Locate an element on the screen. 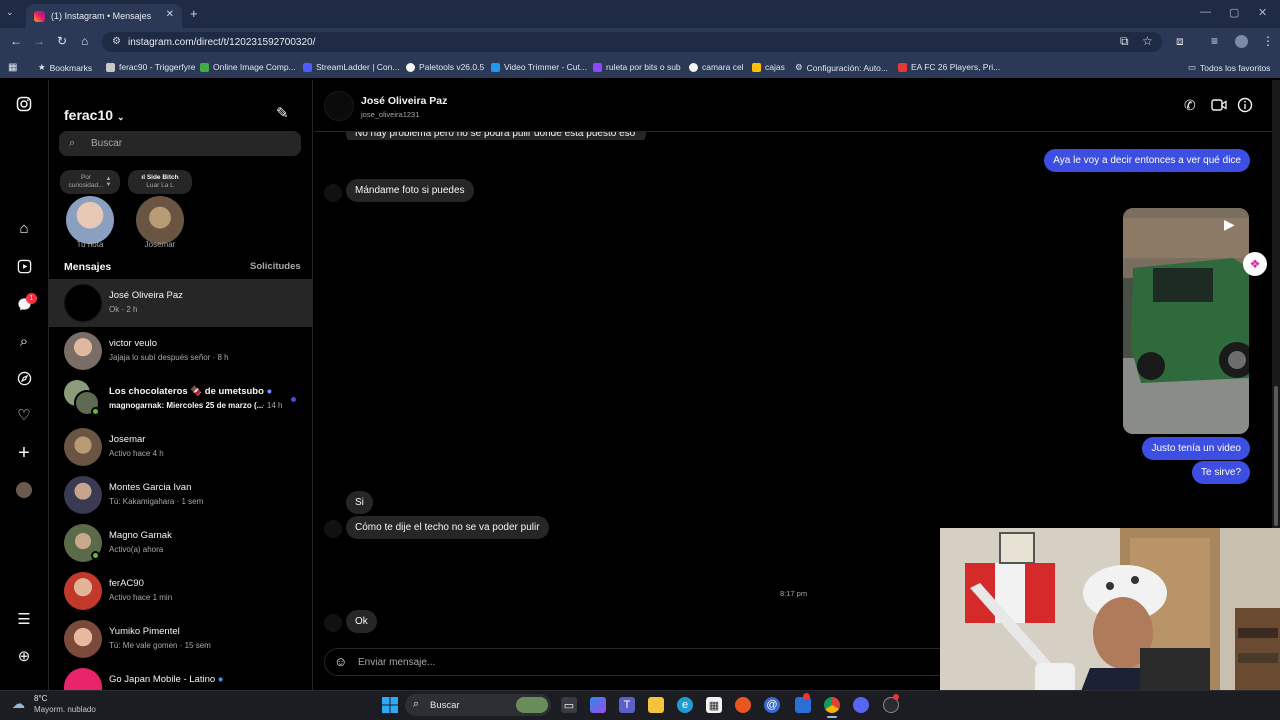  chrome-icon is located at coordinates (832, 705).